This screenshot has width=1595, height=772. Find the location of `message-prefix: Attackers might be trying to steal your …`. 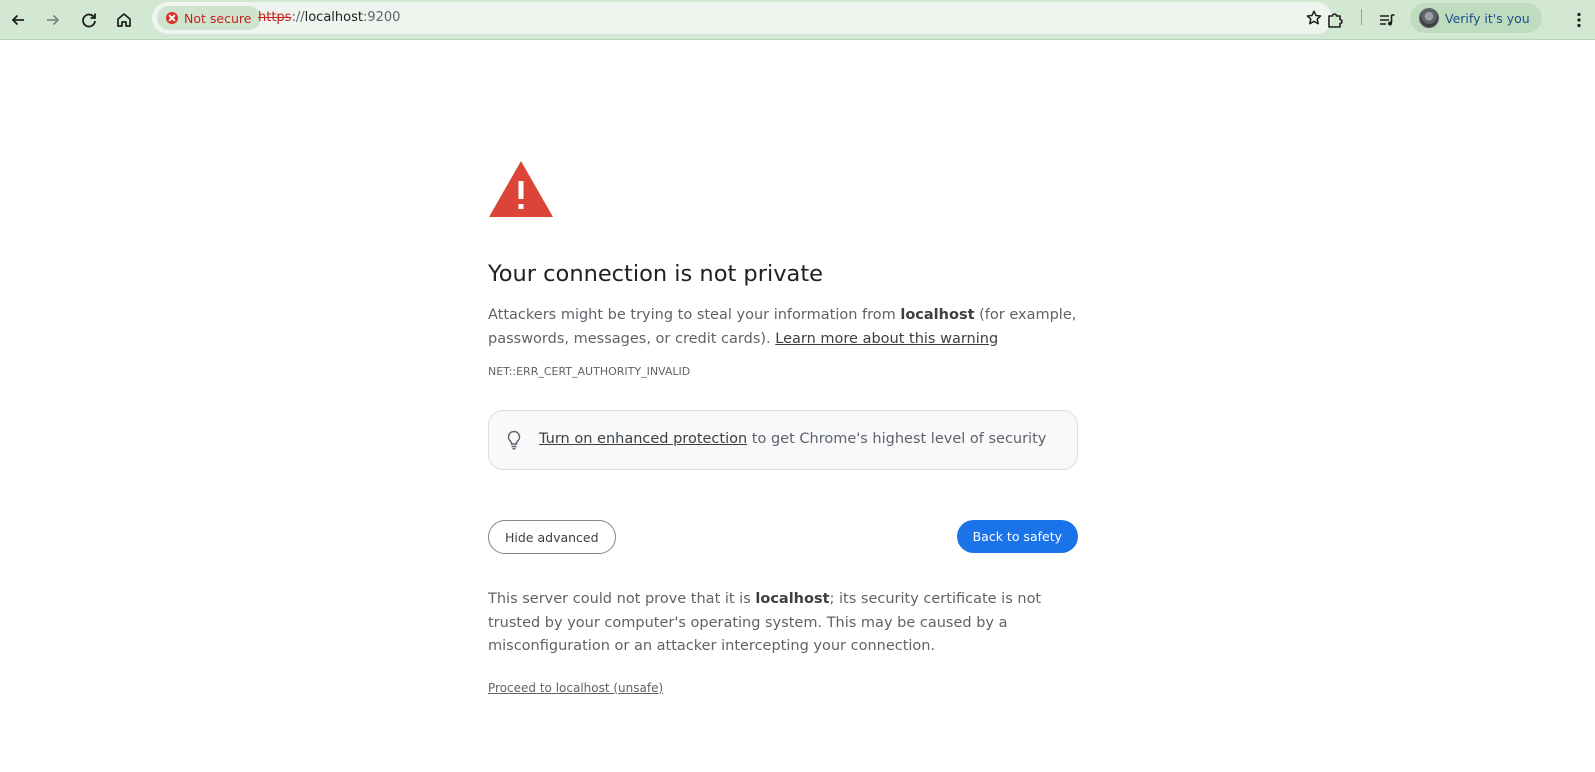

message-prefix: Attackers might be trying to steal your … is located at coordinates (694, 315).